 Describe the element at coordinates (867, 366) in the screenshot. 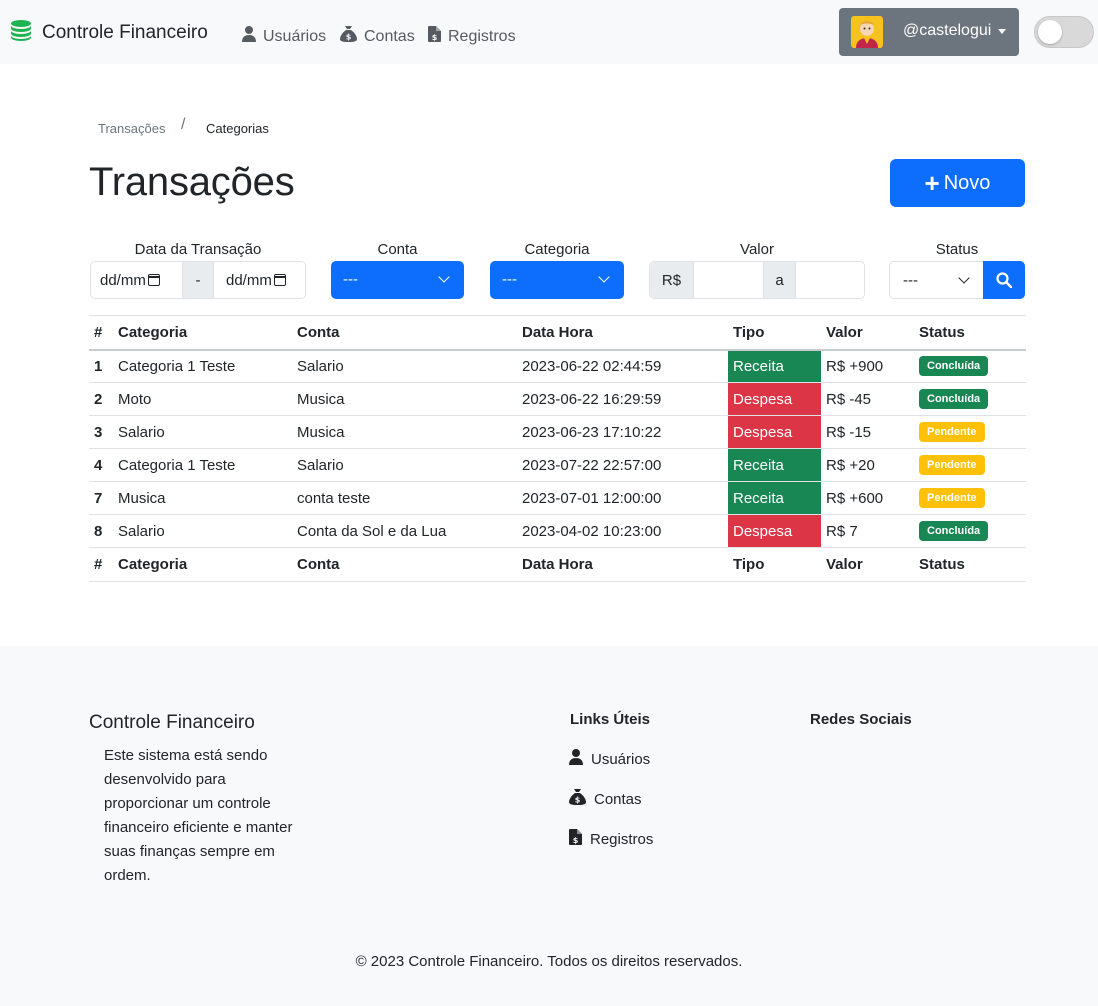

I see `cell-valor: R$ +900` at that location.